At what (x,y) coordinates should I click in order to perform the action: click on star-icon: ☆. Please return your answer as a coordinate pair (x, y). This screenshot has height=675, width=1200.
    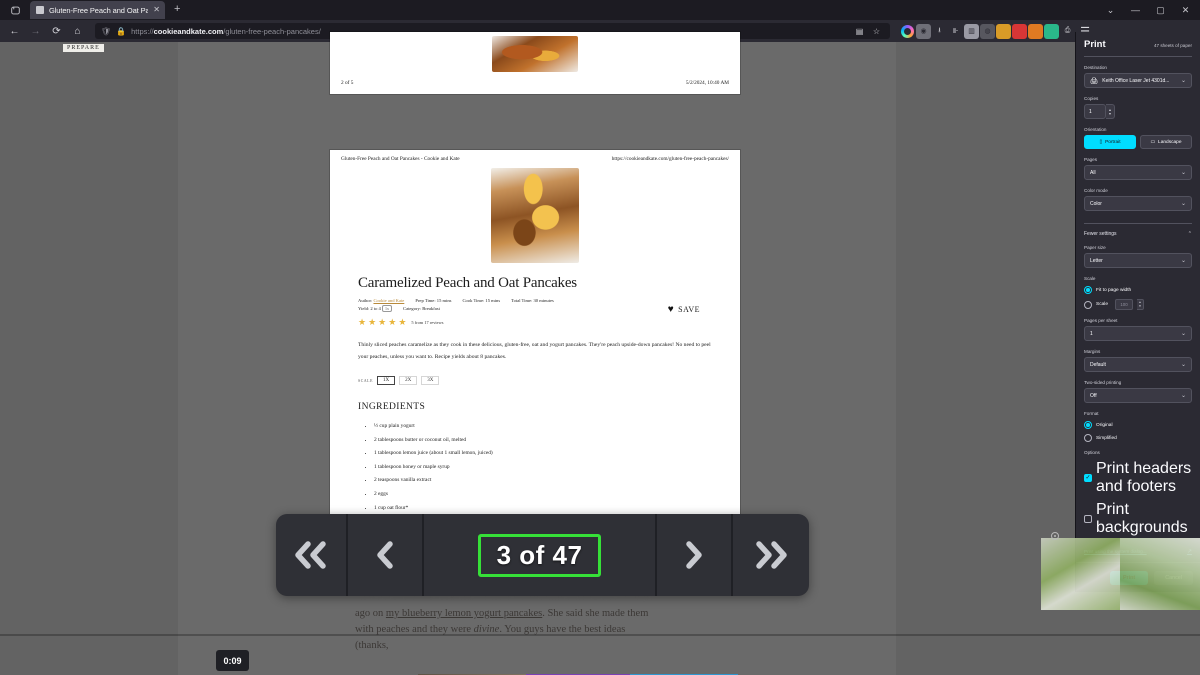
    Looking at the image, I should click on (876, 31).